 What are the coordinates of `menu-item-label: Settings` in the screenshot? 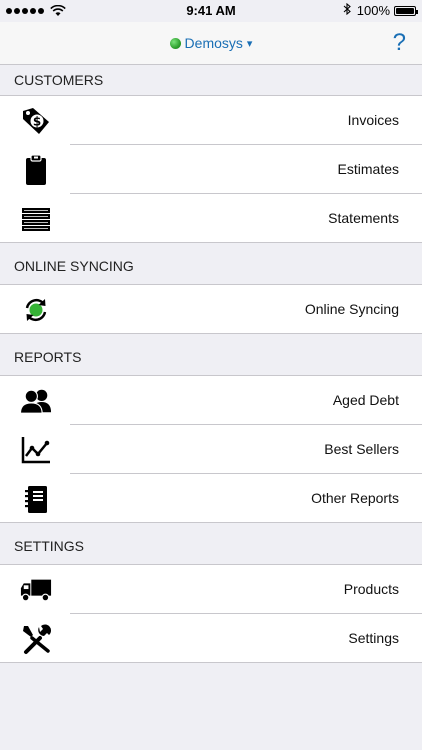 It's located at (373, 638).